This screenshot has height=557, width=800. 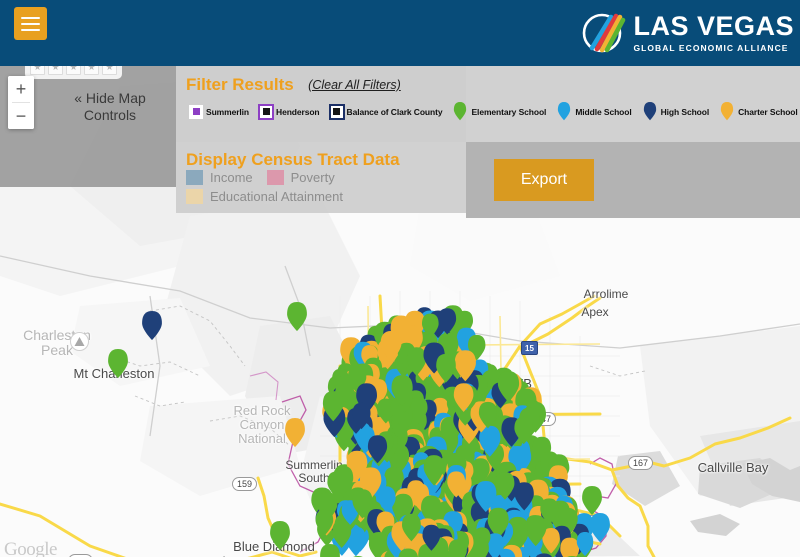 I want to click on hamburger-menu-icon, so click(x=30, y=23).